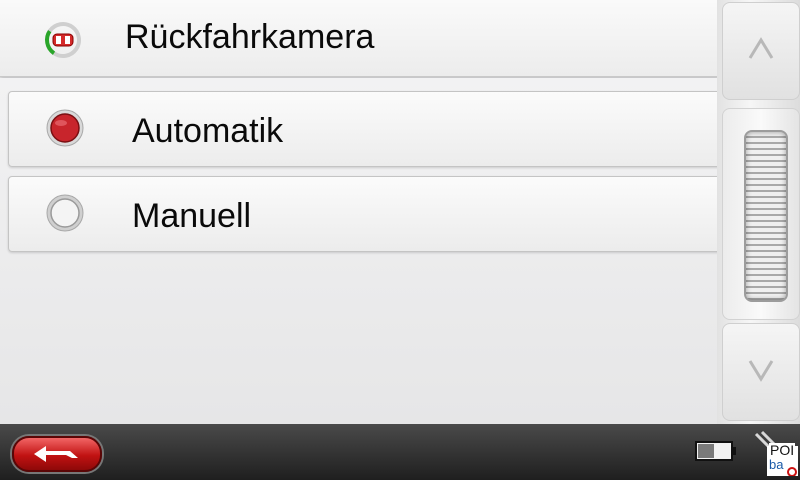 The height and width of the screenshot is (480, 800). I want to click on back-button, so click(57, 454).